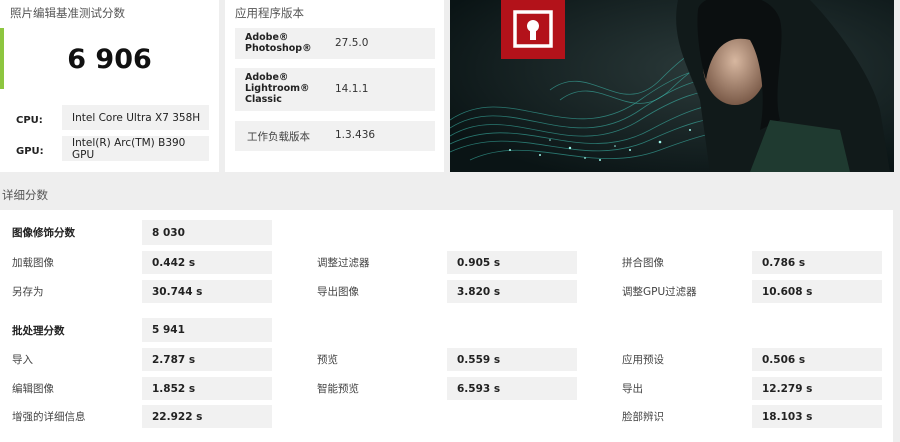  I want to click on metric-enhanced-details-label: 增强的详细信息, so click(49, 417).